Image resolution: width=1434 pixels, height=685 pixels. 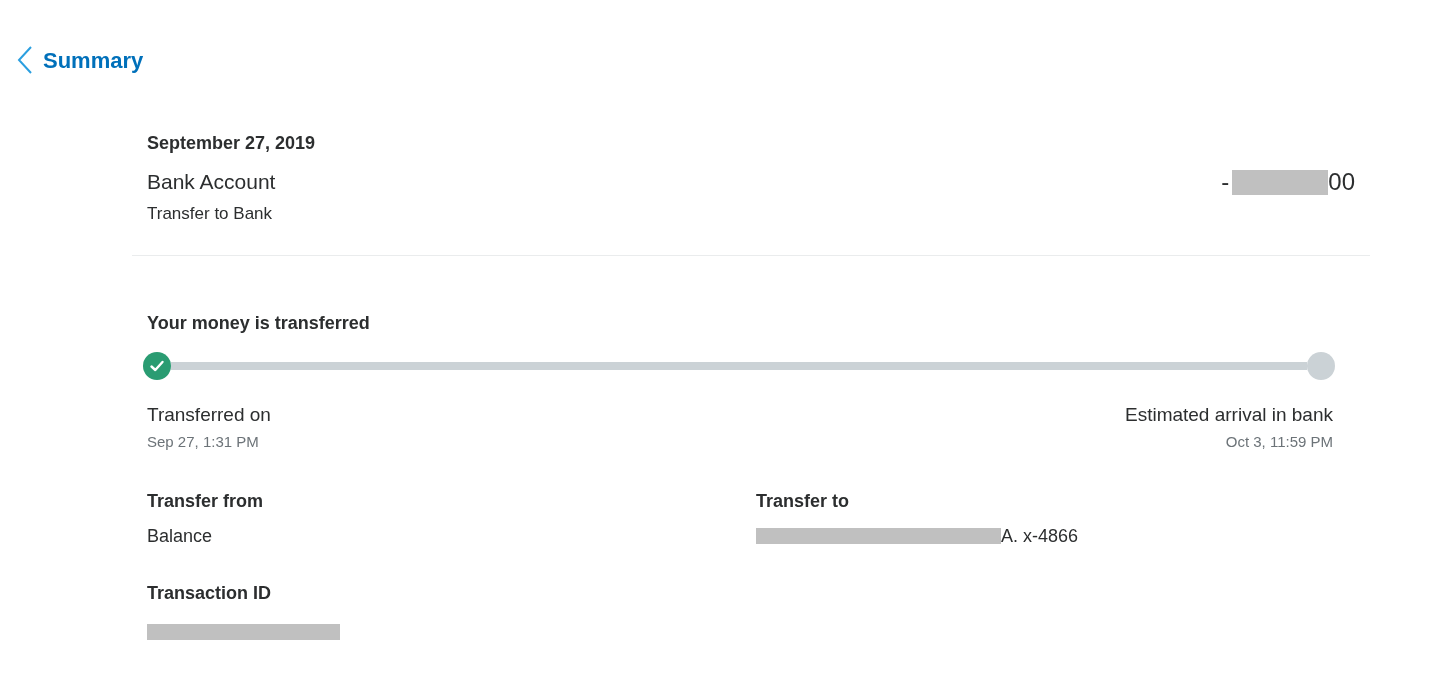 I want to click on amount-sign: -, so click(x=1225, y=182).